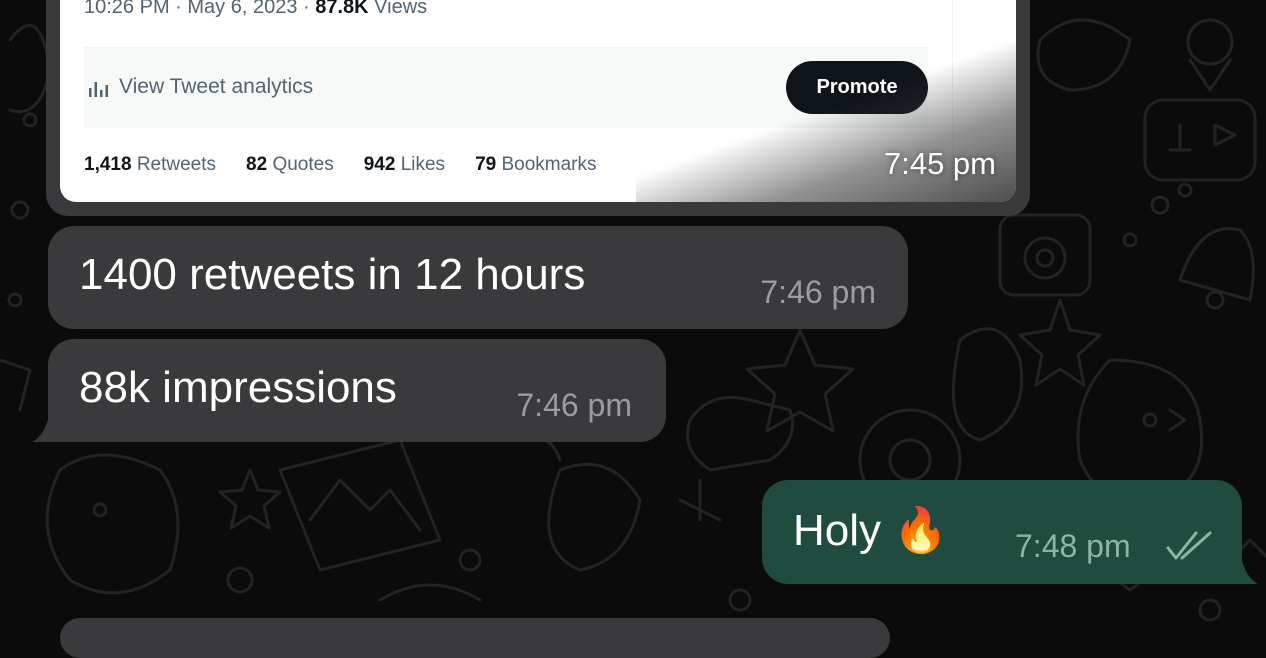 The height and width of the screenshot is (658, 1266). Describe the element at coordinates (1189, 545) in the screenshot. I see `double-check-icon` at that location.